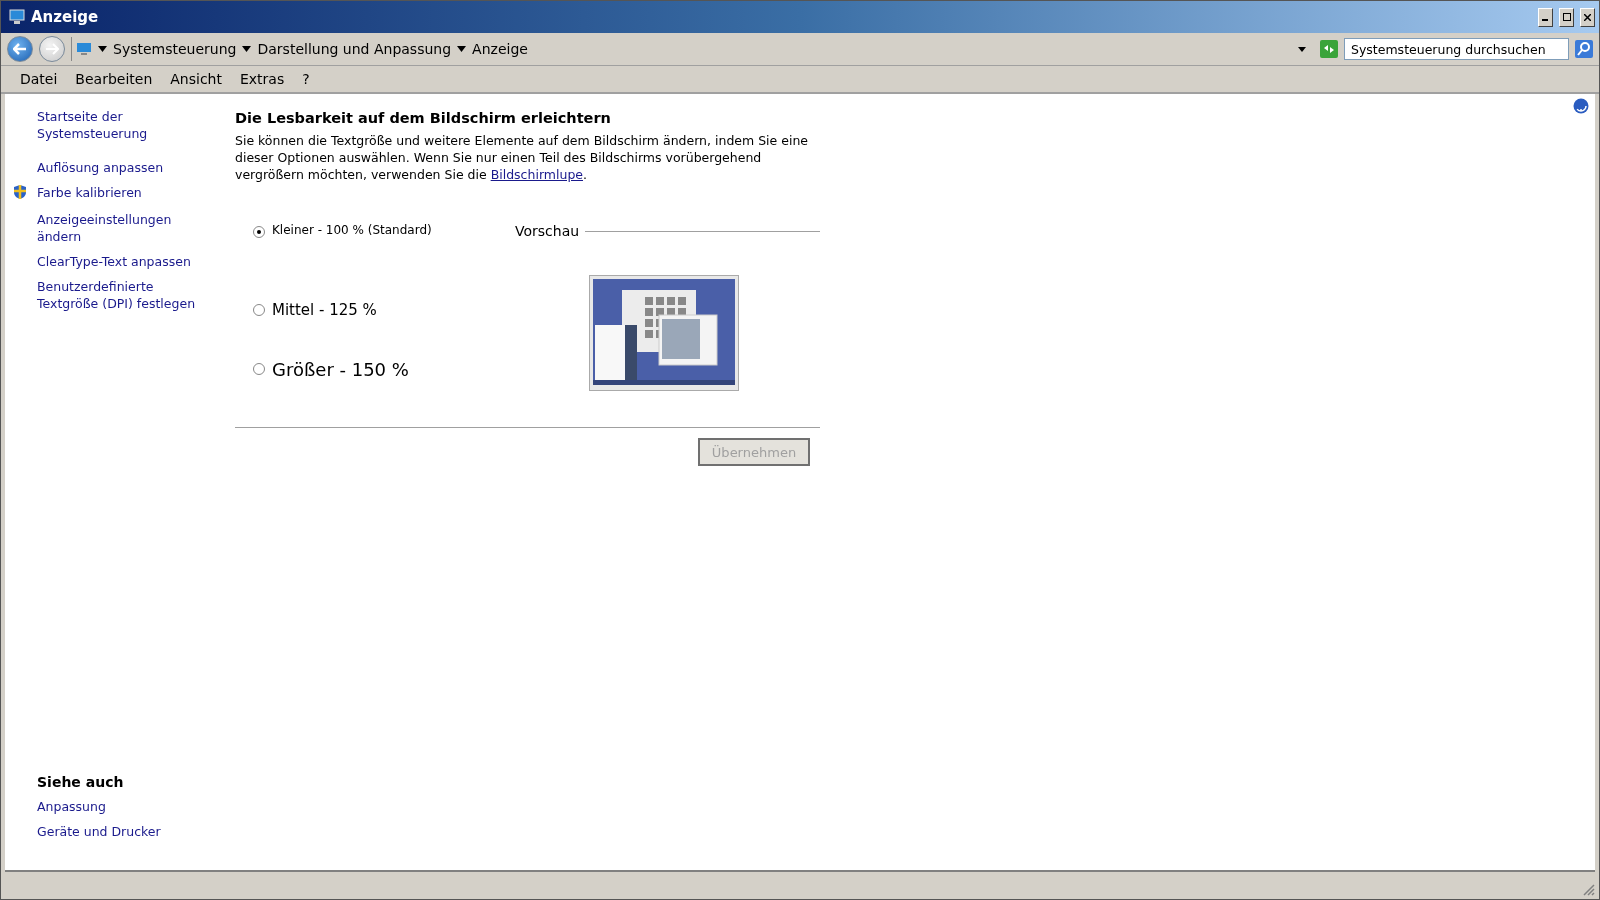 Image resolution: width=1600 pixels, height=900 pixels. I want to click on option-label: Mittel - 125 %, so click(324, 310).